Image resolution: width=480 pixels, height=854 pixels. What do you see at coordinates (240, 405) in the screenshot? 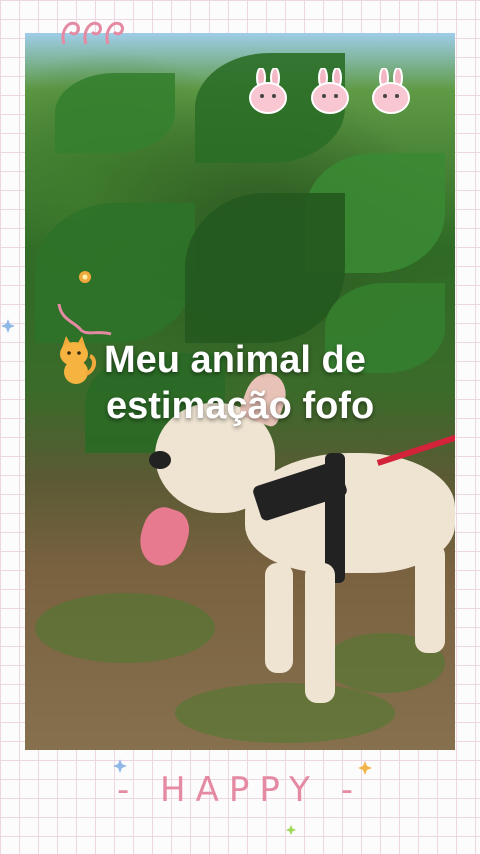
I see `title-line-2: estimação fofo` at bounding box center [240, 405].